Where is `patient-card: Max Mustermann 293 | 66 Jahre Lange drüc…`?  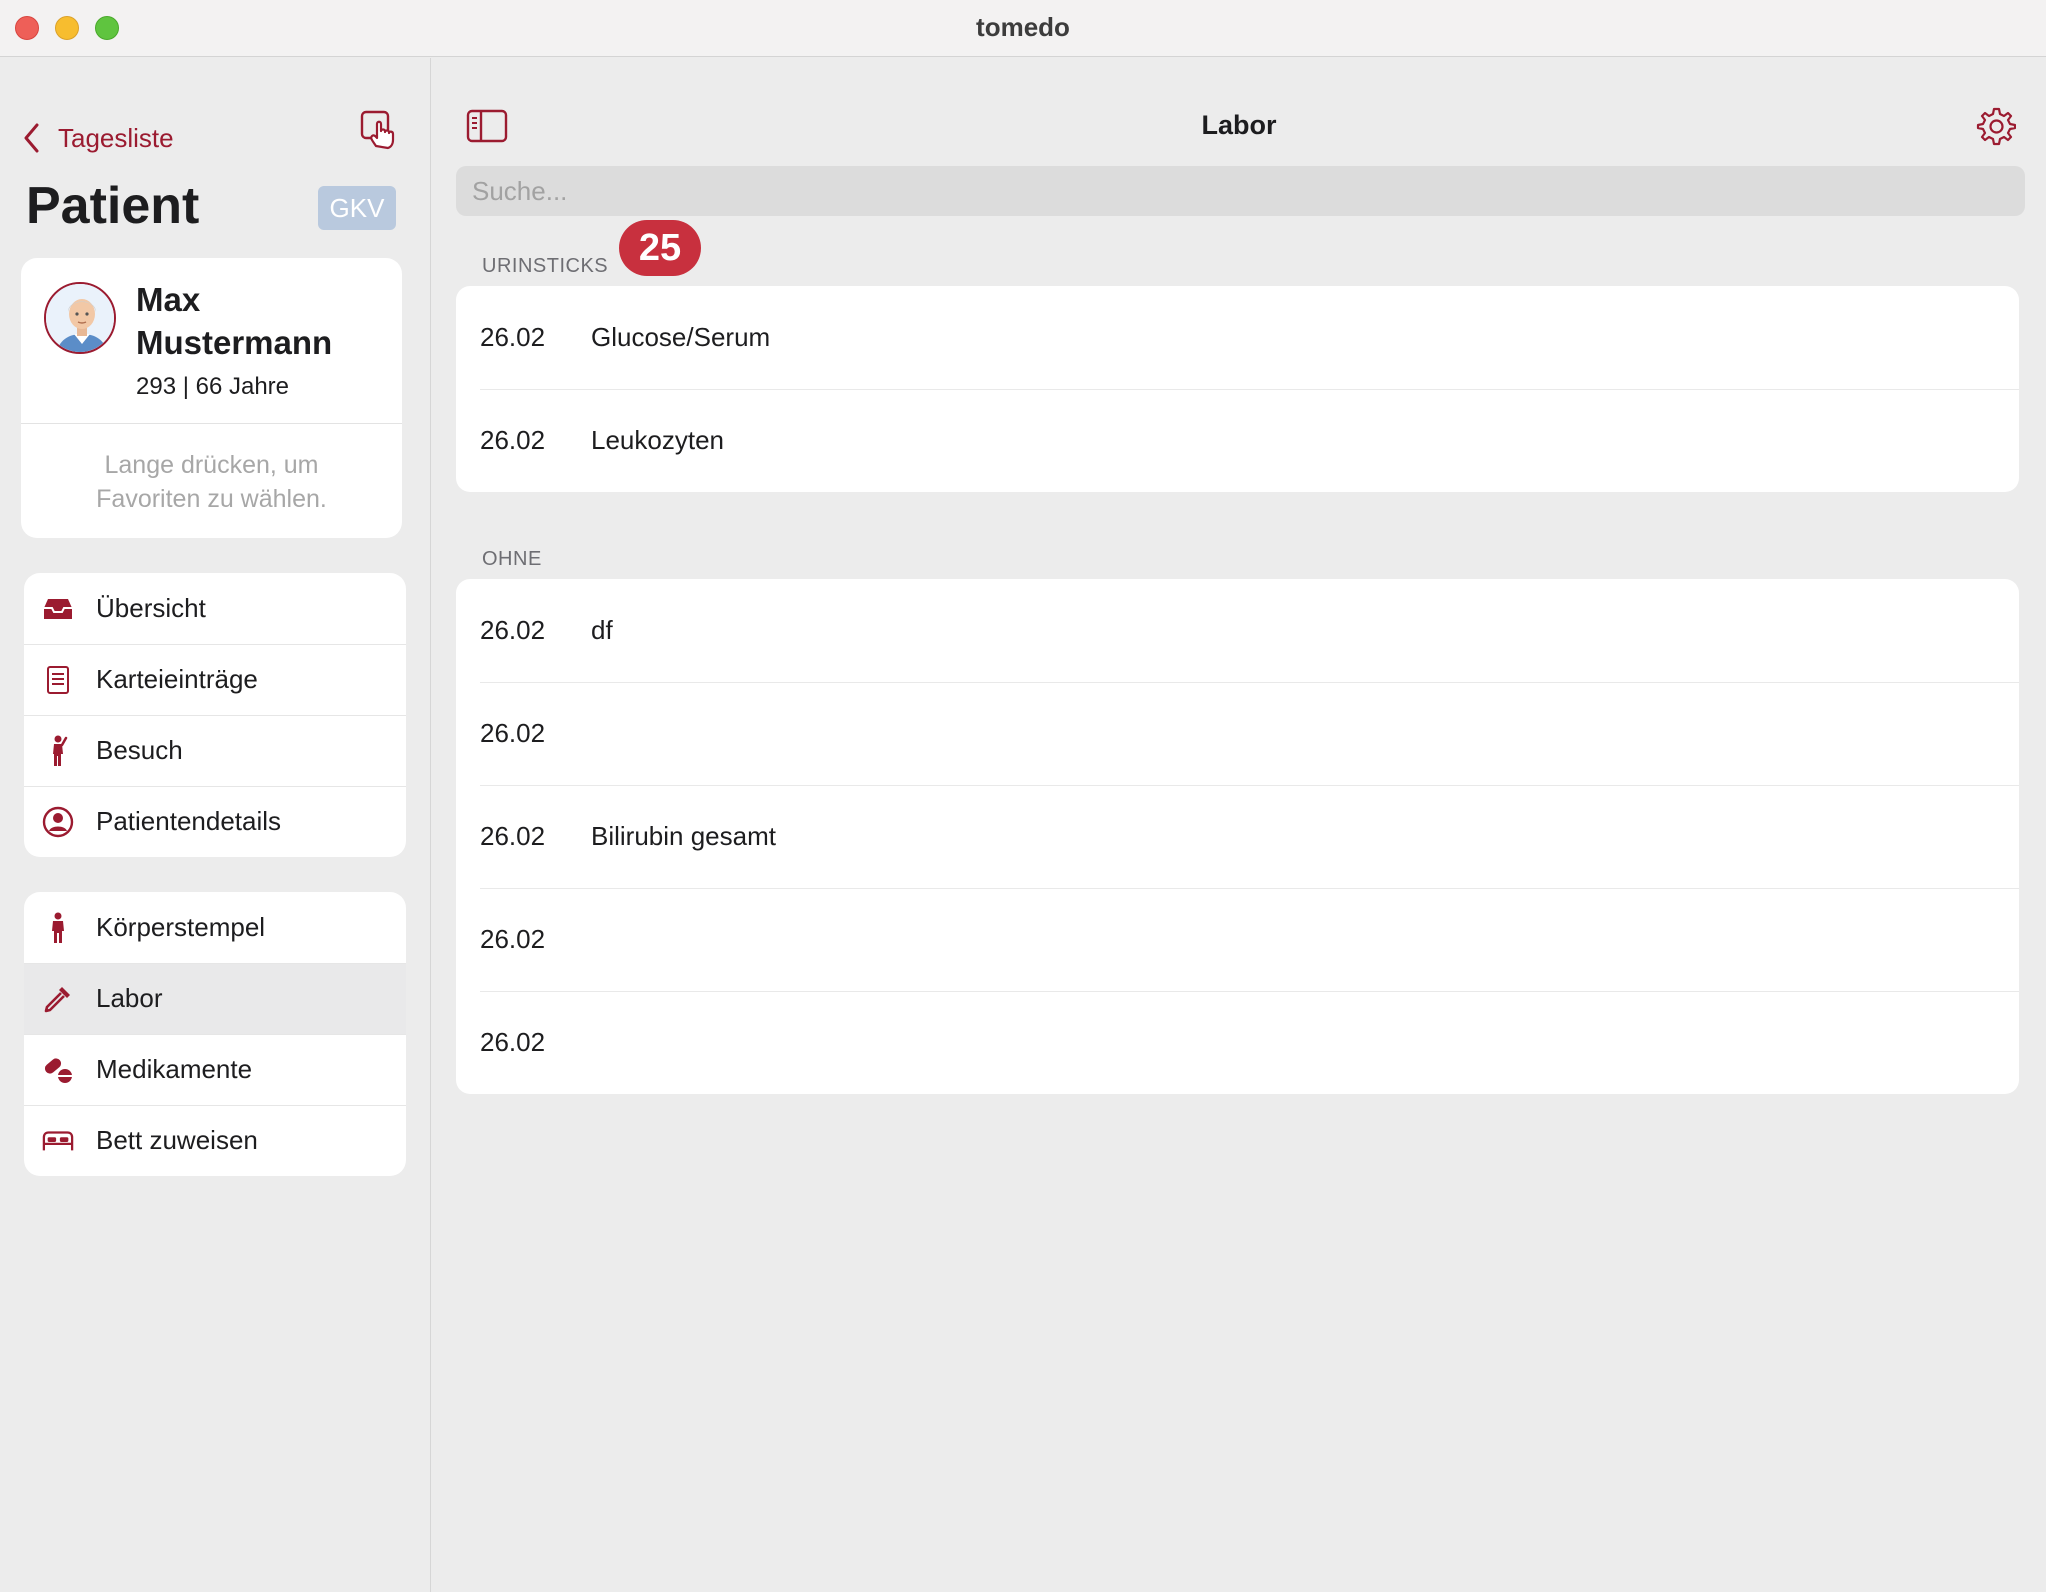
patient-card: Max Mustermann 293 | 66 Jahre Lange drüc… is located at coordinates (211, 398).